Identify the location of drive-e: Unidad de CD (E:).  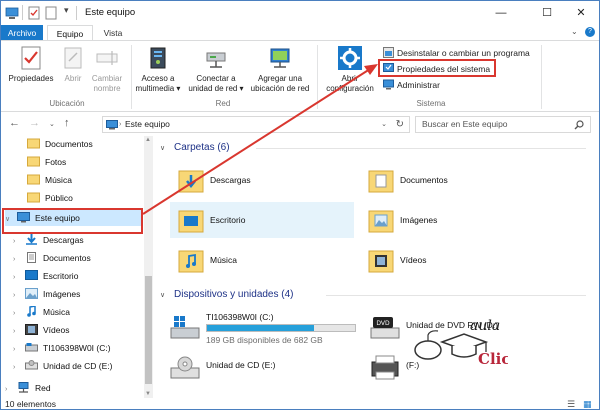
(262, 368).